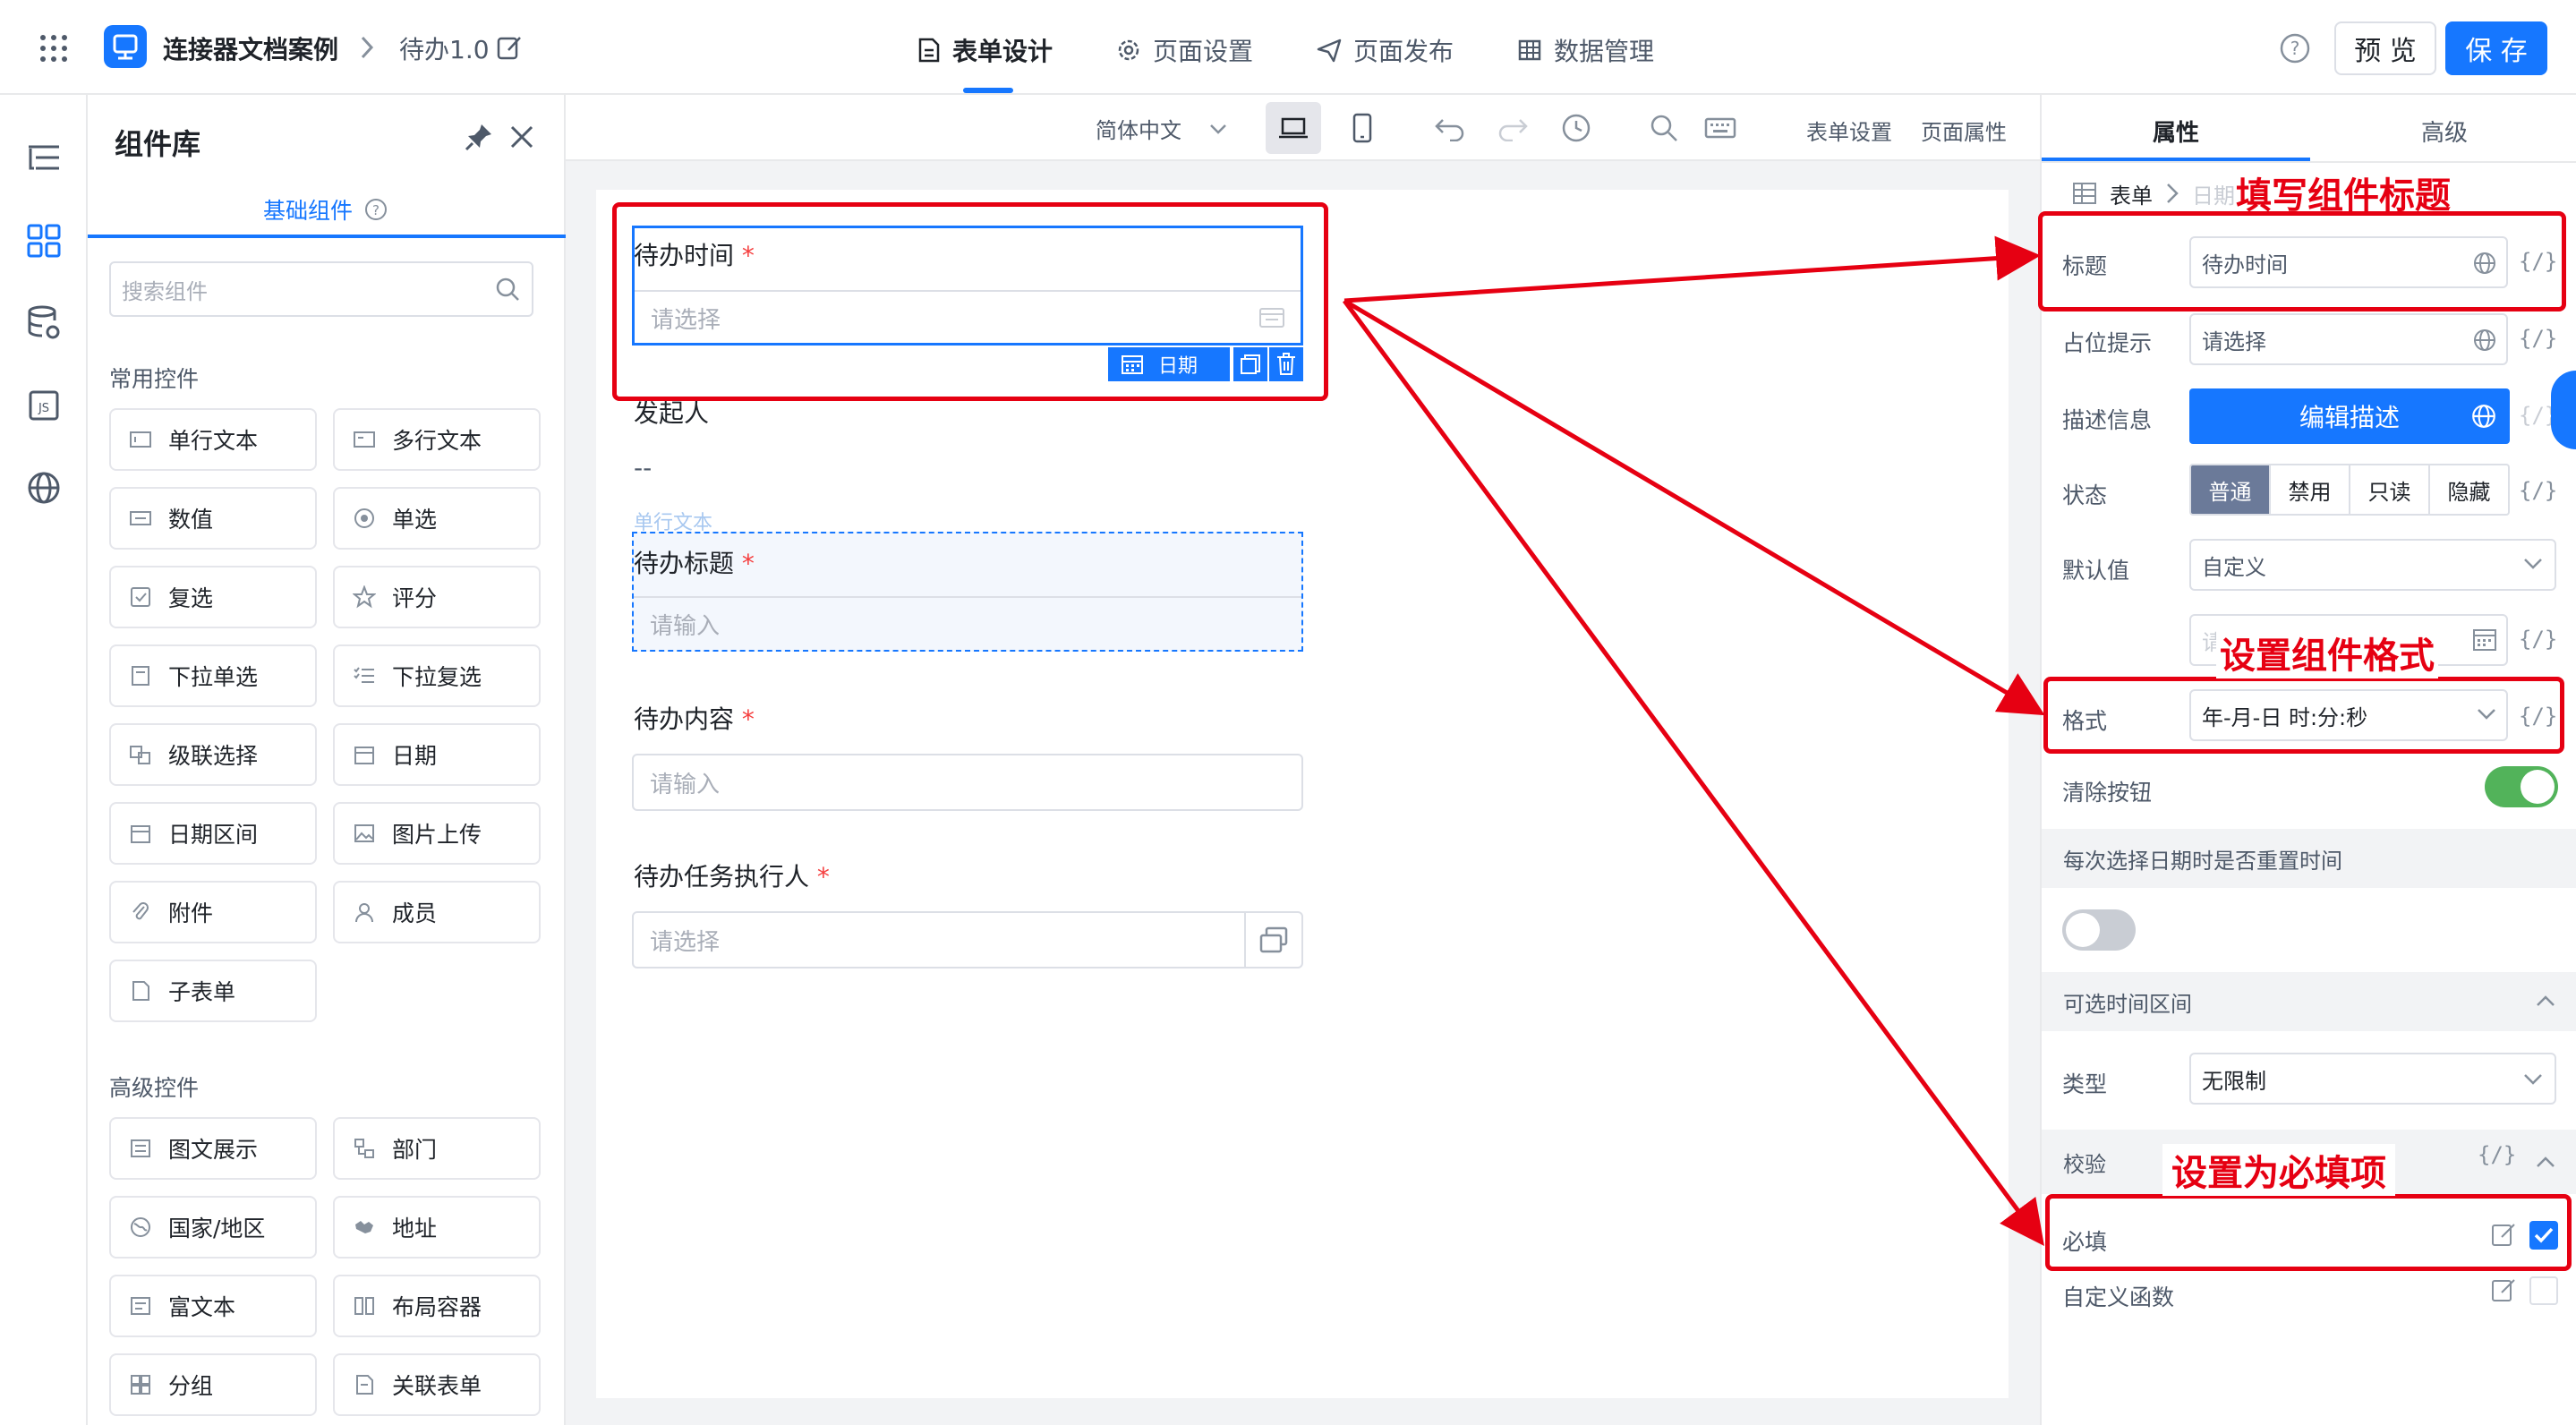 The height and width of the screenshot is (1425, 2576). Describe the element at coordinates (1694, 507) in the screenshot. I see `annotation-arrow-format` at that location.